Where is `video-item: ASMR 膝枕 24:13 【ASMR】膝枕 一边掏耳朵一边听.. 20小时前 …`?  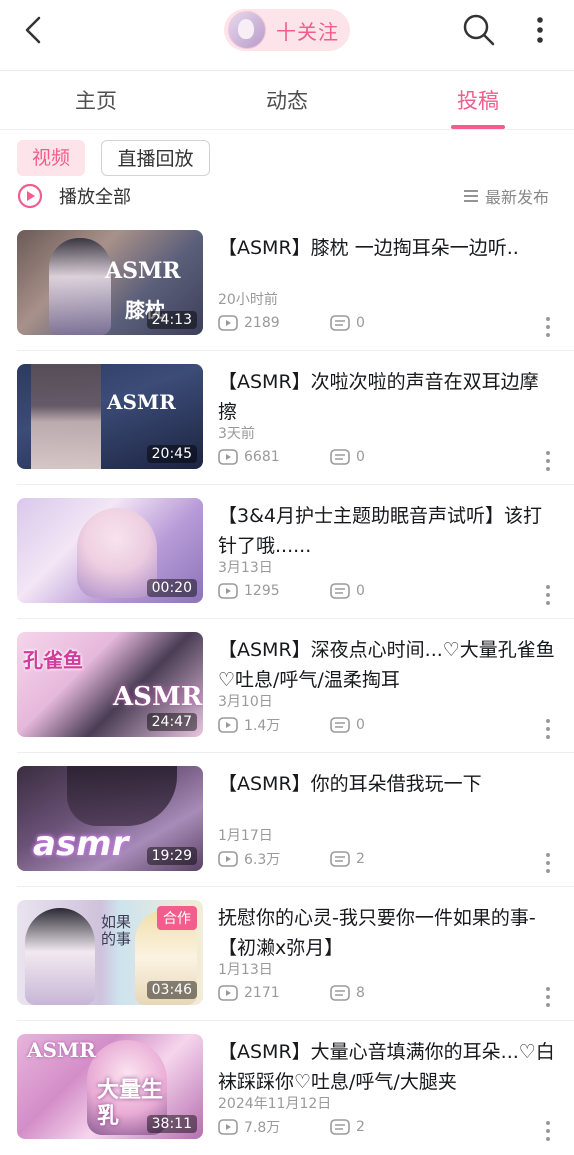
video-item: ASMR 膝枕 24:13 【ASMR】膝枕 一边掏耳朵一边听.. 20小时前 … is located at coordinates (287, 284).